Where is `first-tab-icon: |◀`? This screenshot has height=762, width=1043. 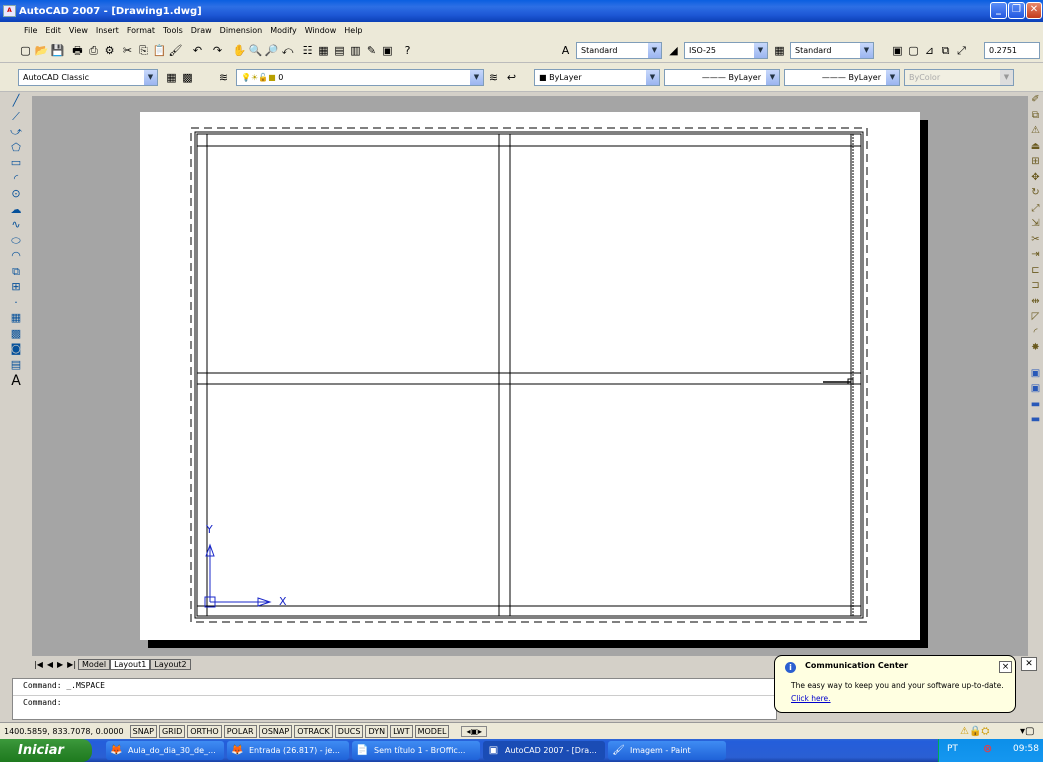
first-tab-icon: |◀ is located at coordinates (38, 664).